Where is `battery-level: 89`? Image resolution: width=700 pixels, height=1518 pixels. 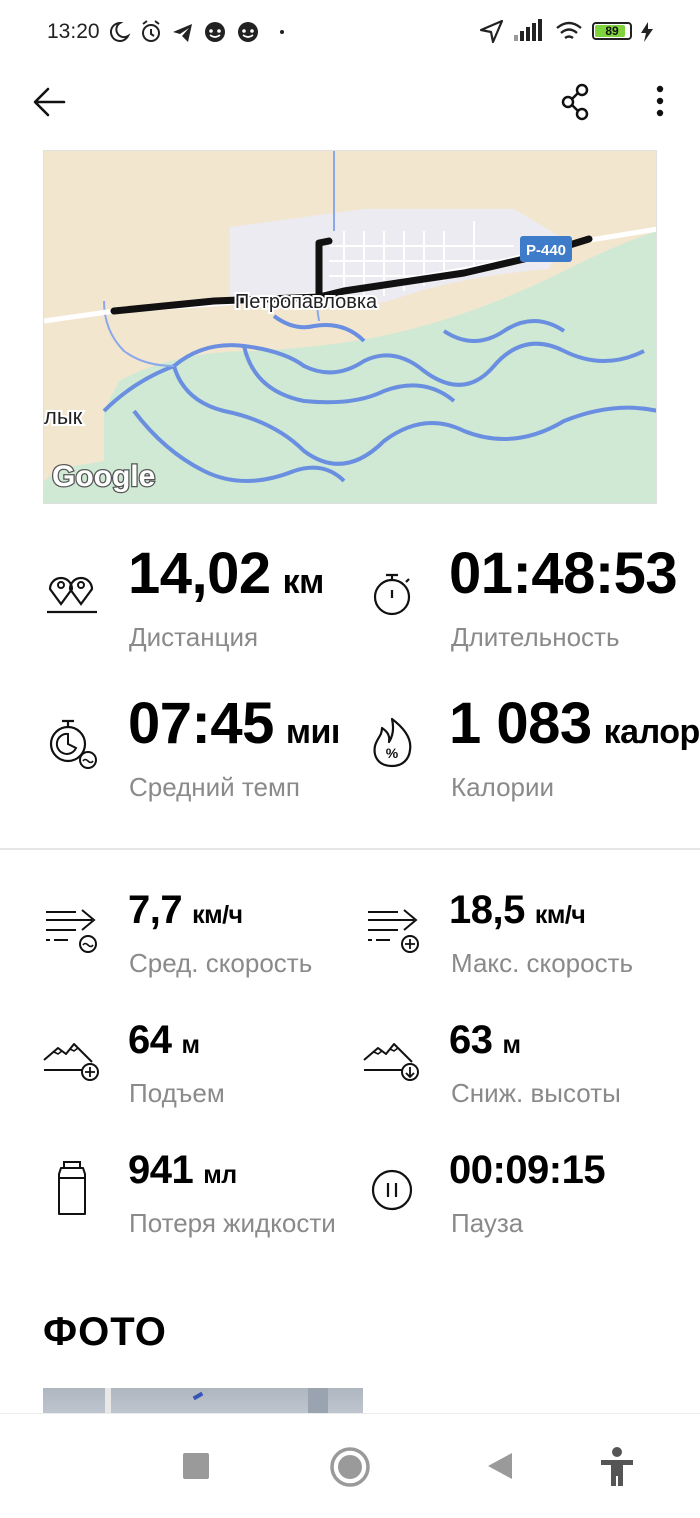
battery-level: 89 is located at coordinates (612, 31).